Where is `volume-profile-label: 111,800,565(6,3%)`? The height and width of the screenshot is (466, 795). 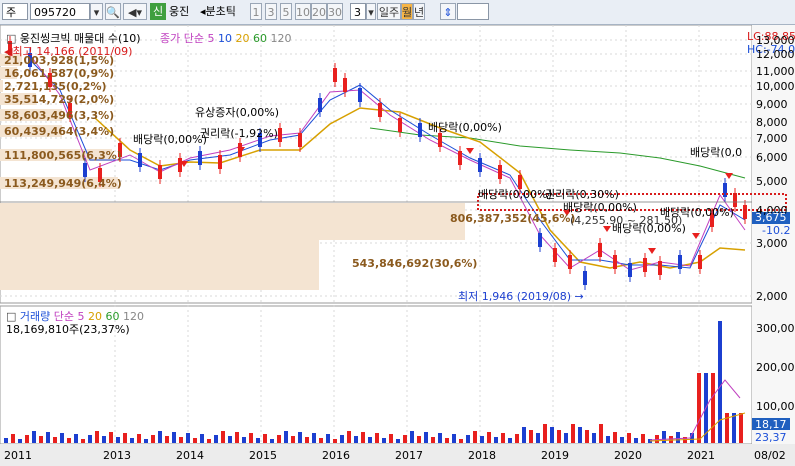
volume-profile-label: 111,800,565(6,3%) is located at coordinates (63, 155).